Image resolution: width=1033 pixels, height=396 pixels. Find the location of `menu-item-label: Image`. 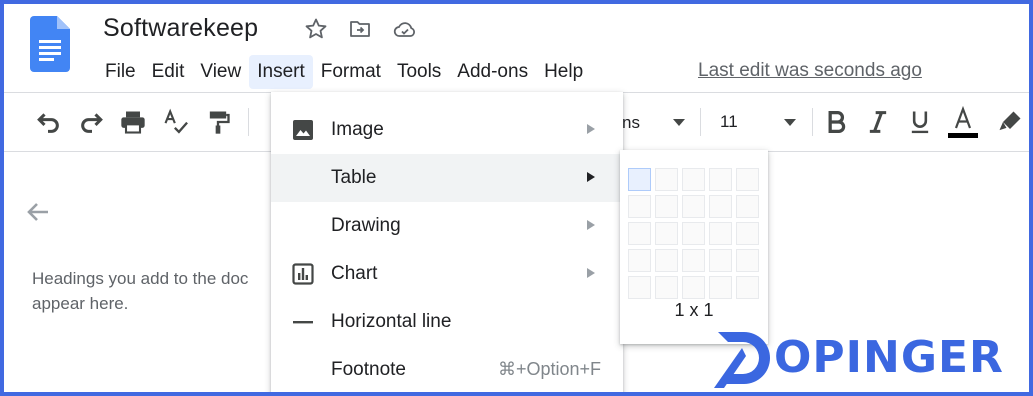

menu-item-label: Image is located at coordinates (357, 129).